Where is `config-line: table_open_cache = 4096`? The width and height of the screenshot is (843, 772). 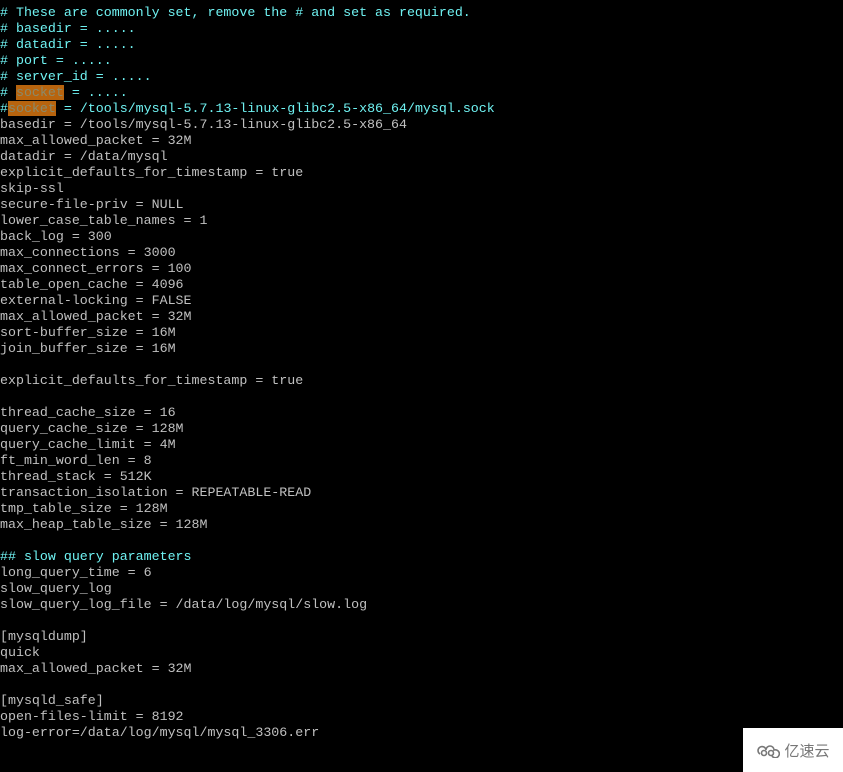
config-line: table_open_cache = 4096 is located at coordinates (92, 284).